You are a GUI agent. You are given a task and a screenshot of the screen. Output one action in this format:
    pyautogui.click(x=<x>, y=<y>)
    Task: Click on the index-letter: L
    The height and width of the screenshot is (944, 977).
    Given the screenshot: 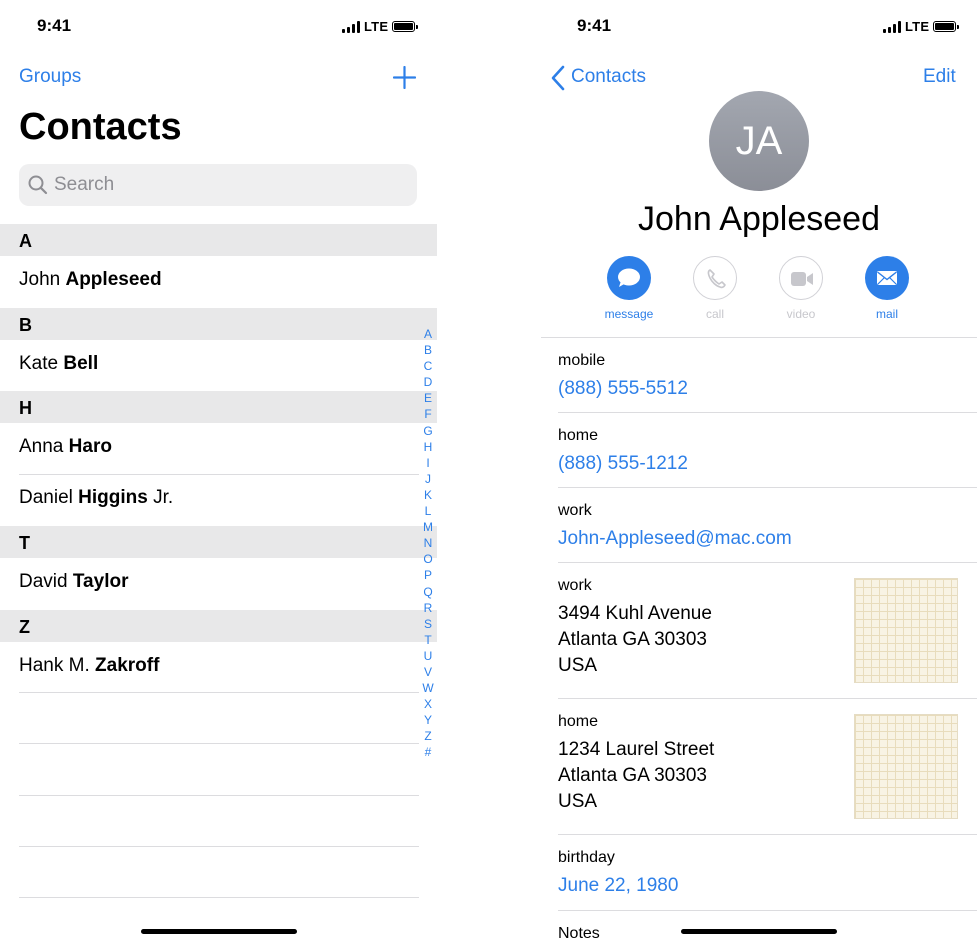 What is the action you would take?
    pyautogui.click(x=428, y=511)
    